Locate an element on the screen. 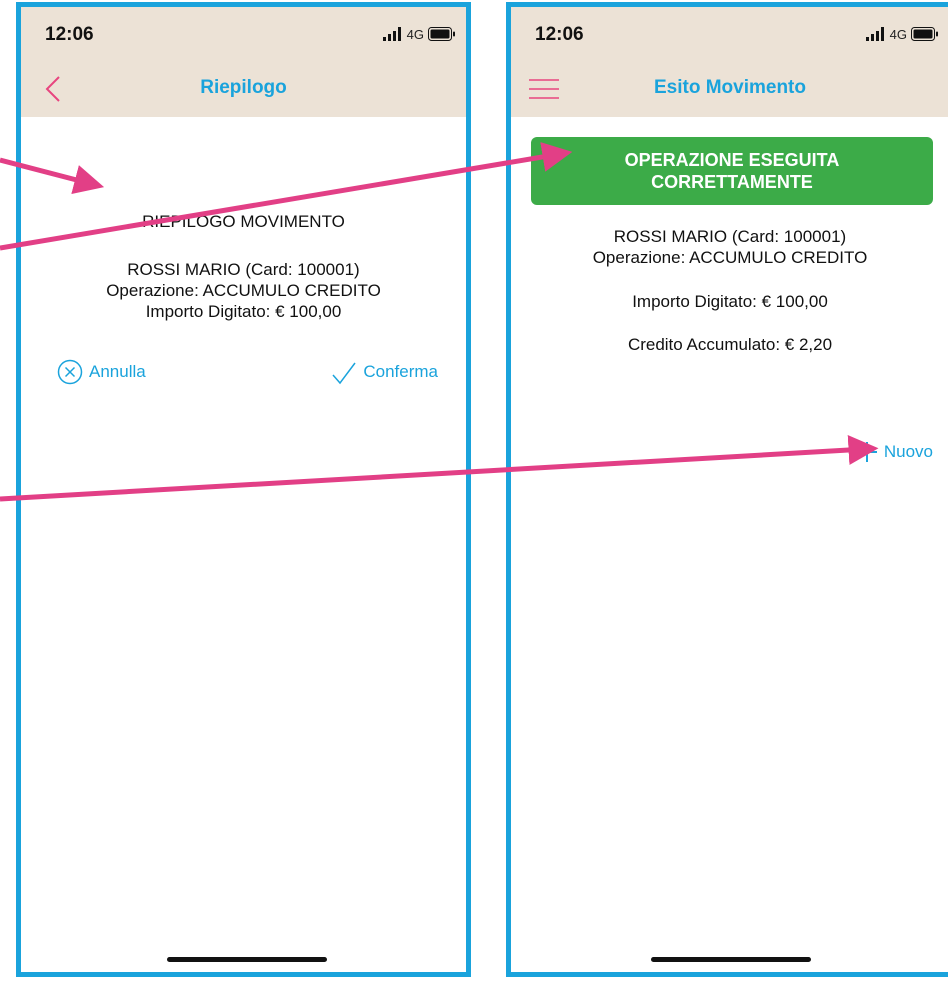 The height and width of the screenshot is (981, 948). page-title: Riepilogo is located at coordinates (243, 87).